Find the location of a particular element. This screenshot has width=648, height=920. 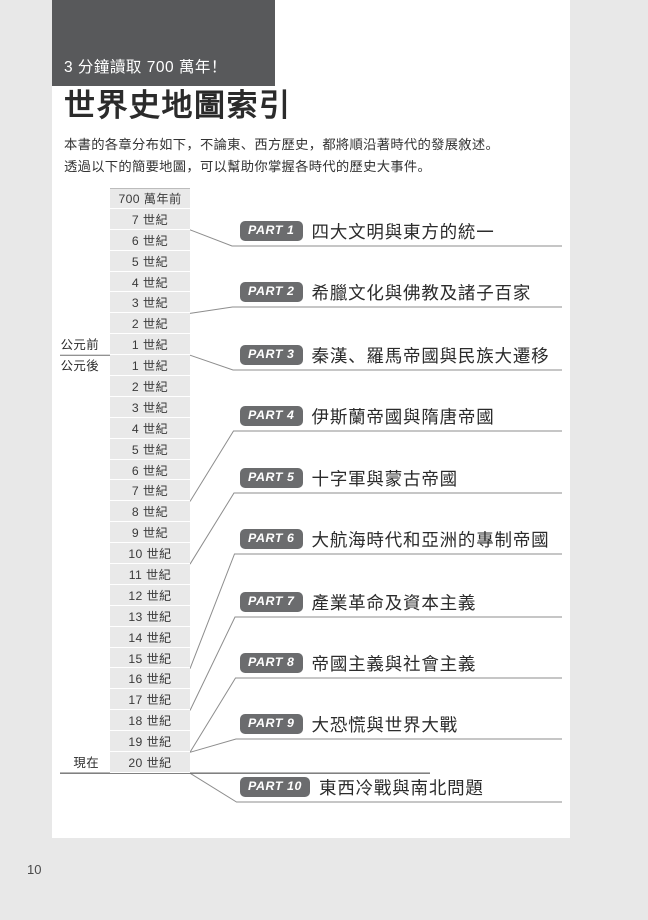

timeline-era-caption: 公元前 is located at coordinates (79, 345).